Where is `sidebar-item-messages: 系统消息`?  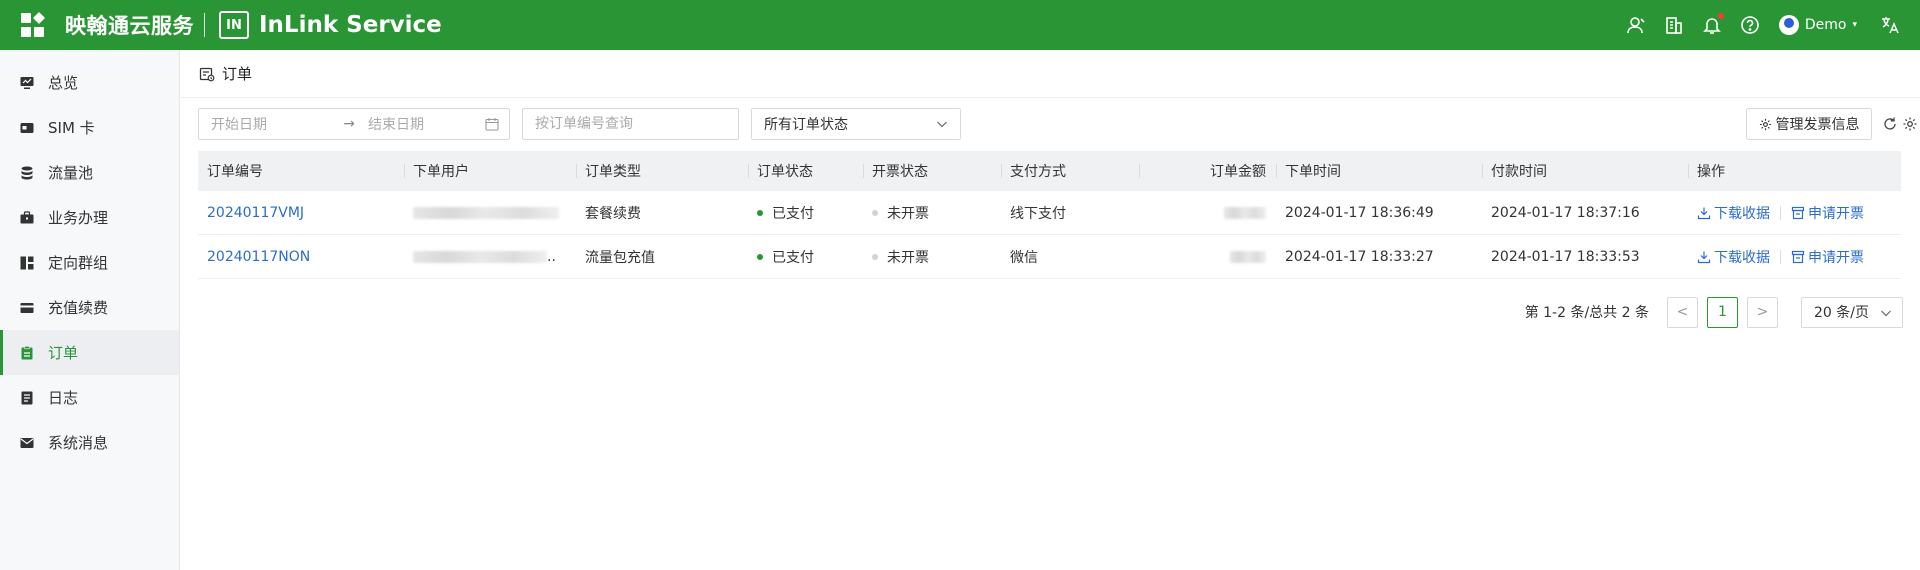
sidebar-item-messages: 系统消息 is located at coordinates (89, 442).